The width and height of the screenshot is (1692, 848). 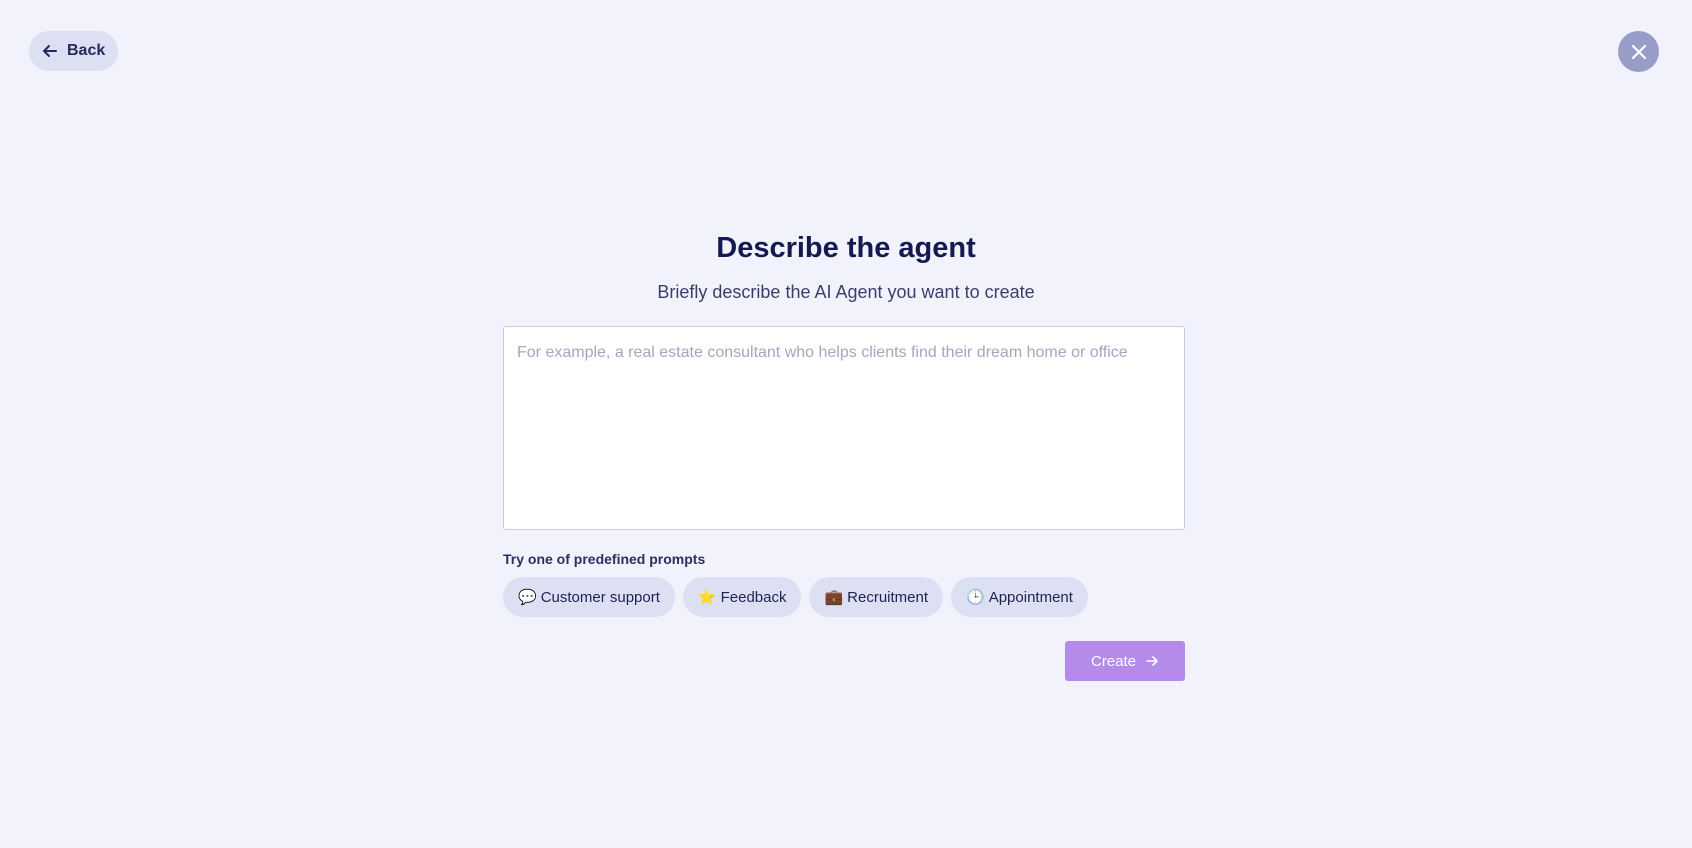 I want to click on back-button-label: Back, so click(x=86, y=50).